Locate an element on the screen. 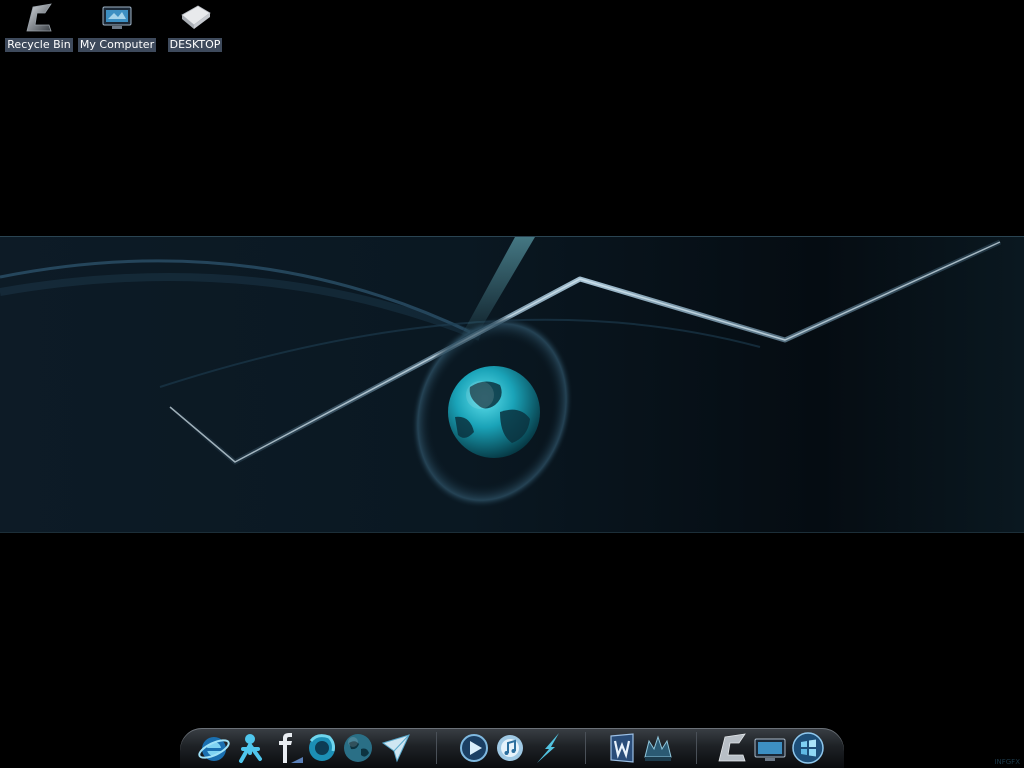 This screenshot has height=768, width=1024. dock-item-internet-explorer is located at coordinates (214, 748).